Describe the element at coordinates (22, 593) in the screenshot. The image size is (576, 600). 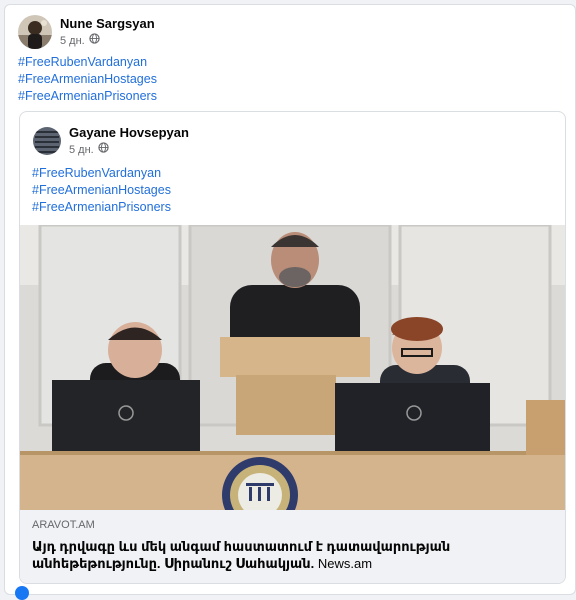
I see `reaction-icon` at that location.